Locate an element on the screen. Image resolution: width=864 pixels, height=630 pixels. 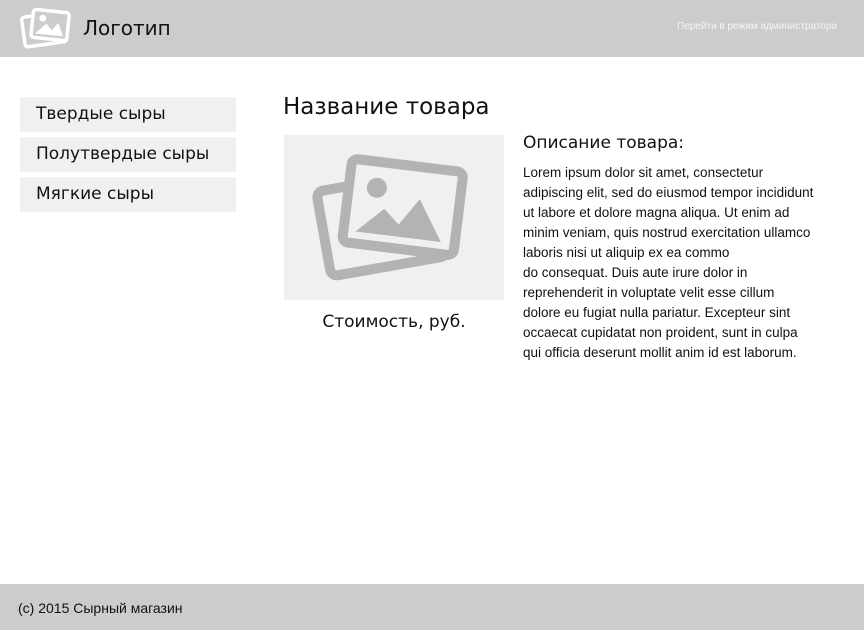
sidebar-item-soft-cheeses: Мягкие сыры is located at coordinates (128, 194).